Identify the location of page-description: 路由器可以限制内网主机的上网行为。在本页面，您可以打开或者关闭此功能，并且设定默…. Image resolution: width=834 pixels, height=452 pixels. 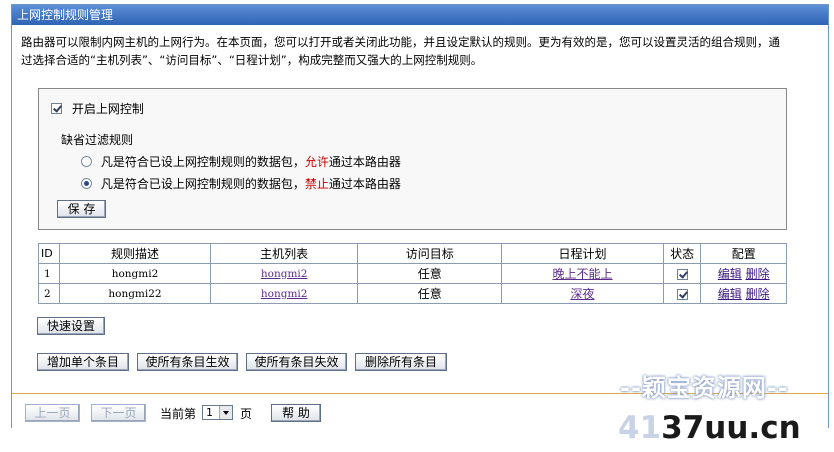
(400, 51).